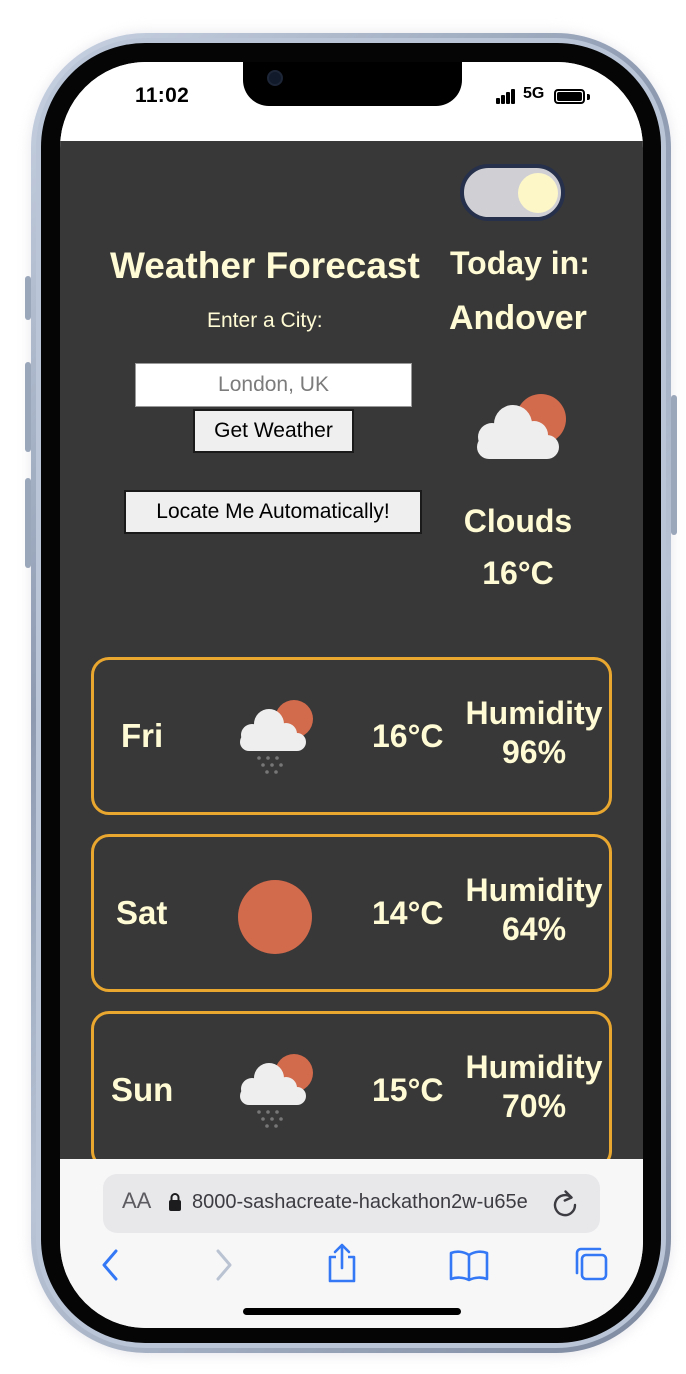 This screenshot has height=1374, width=686. What do you see at coordinates (175, 1202) in the screenshot?
I see `lock-icon` at bounding box center [175, 1202].